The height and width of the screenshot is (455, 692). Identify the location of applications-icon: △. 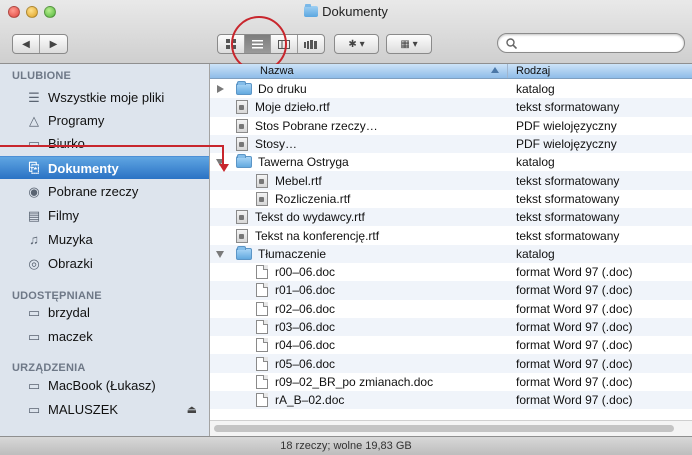
(34, 120).